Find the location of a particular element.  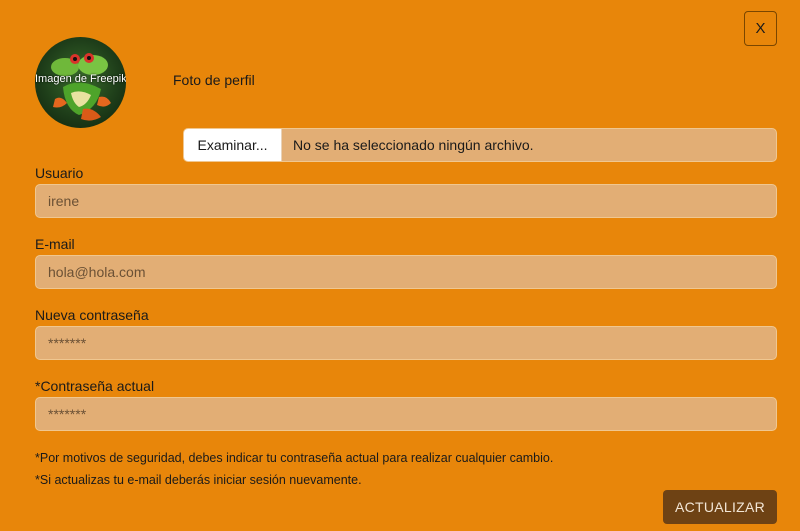

profile-photo-label: Foto de perfil is located at coordinates (214, 80).